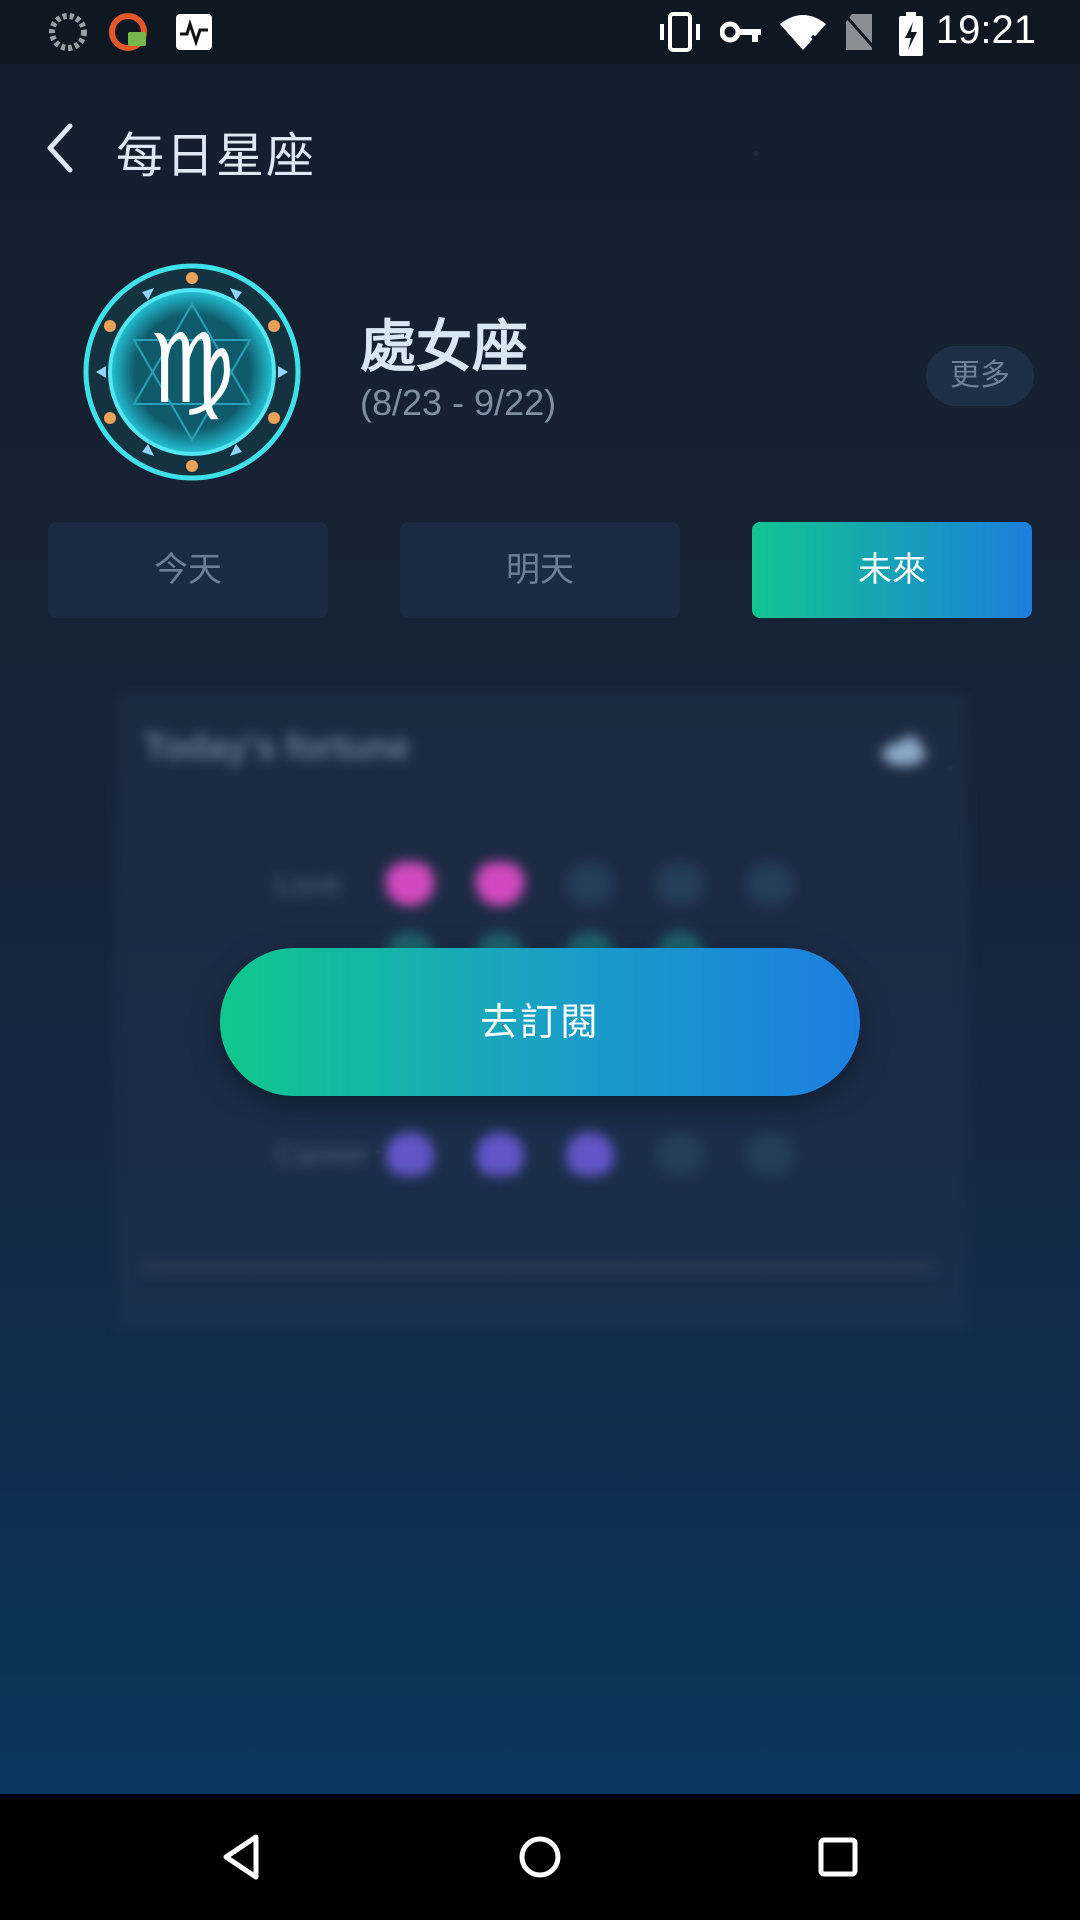 The image size is (1080, 1920). Describe the element at coordinates (444, 347) in the screenshot. I see `sign-name: 處女座` at that location.